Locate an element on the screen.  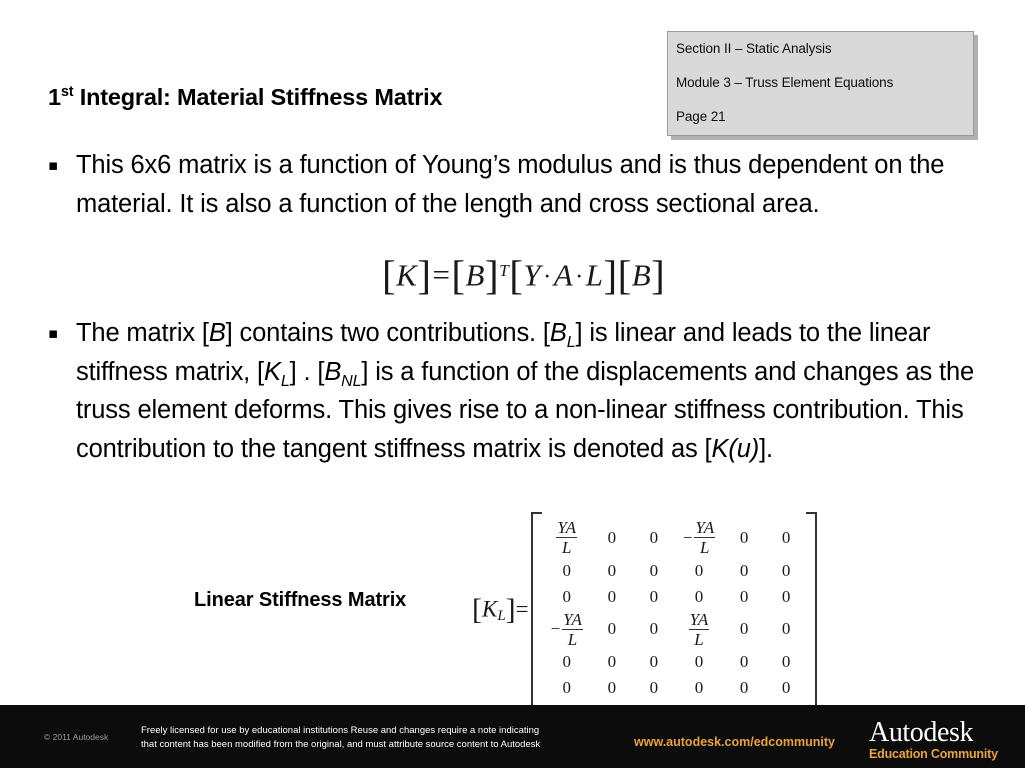
matrix-lhs: [KL]= is located at coordinates (501, 610).